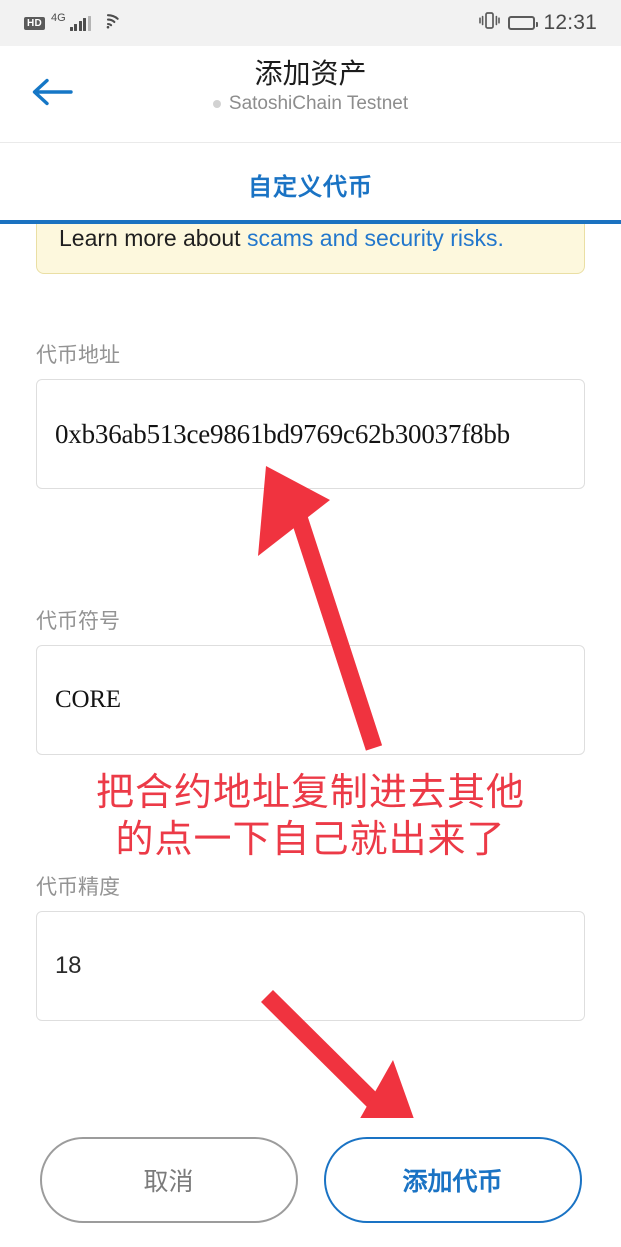 Image resolution: width=621 pixels, height=1247 pixels. I want to click on add-token-button: 添加代币, so click(452, 1180).